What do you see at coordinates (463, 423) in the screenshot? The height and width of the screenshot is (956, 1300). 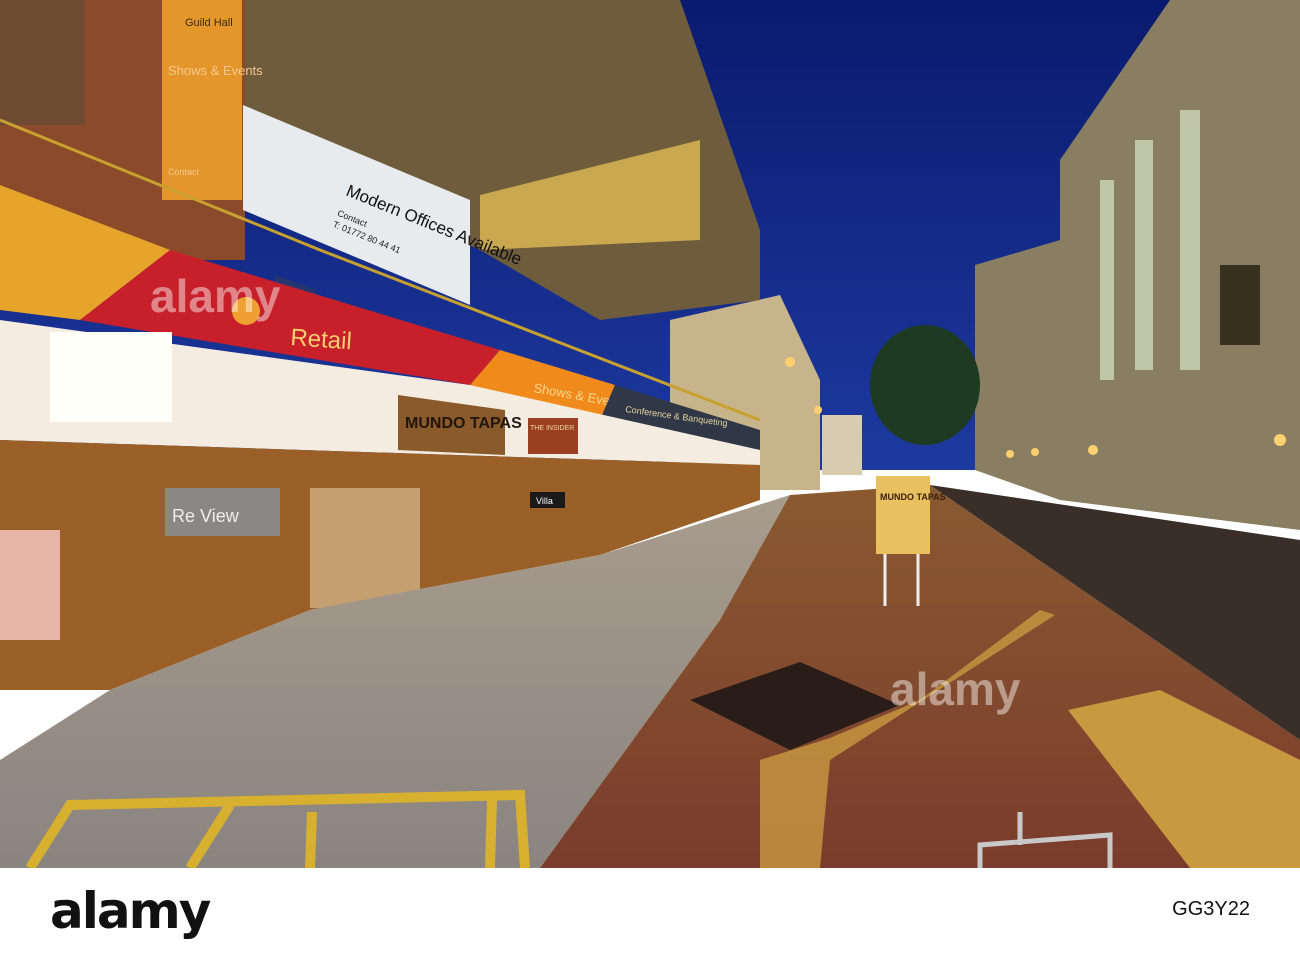 I see `mundo-tapas-label: MUNDO TAPAS` at bounding box center [463, 423].